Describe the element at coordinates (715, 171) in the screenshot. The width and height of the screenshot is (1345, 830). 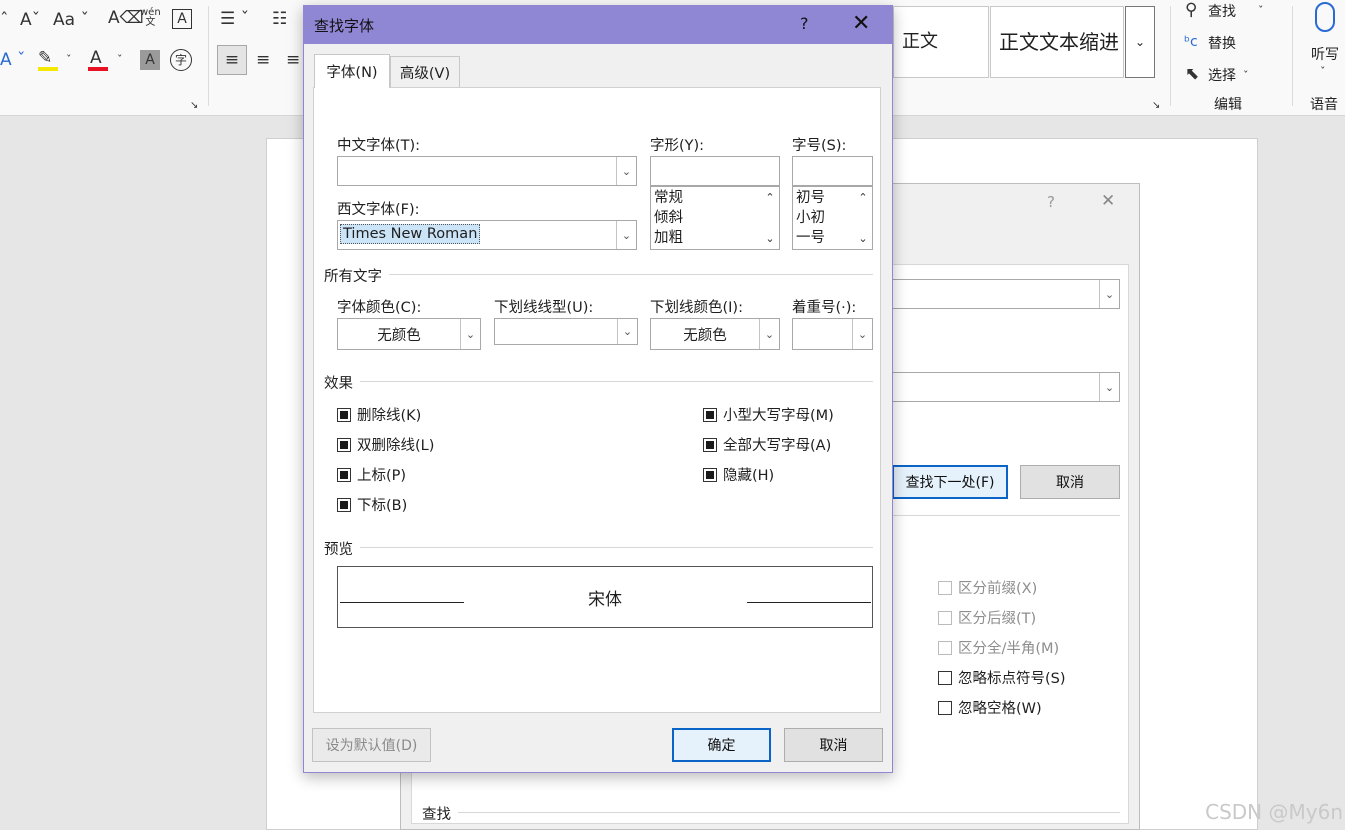
I see `font-style-input` at that location.